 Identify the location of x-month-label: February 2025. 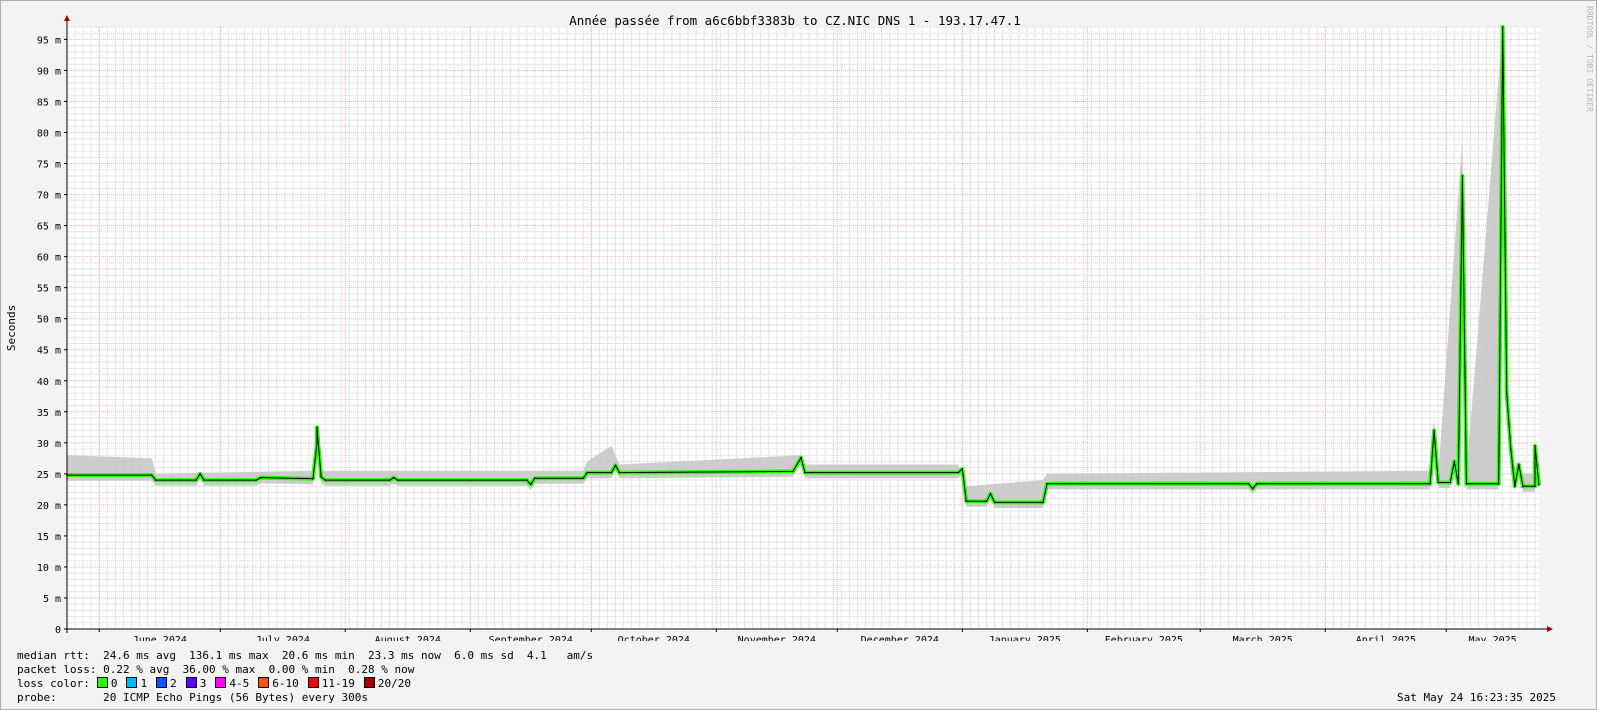
(1144, 638).